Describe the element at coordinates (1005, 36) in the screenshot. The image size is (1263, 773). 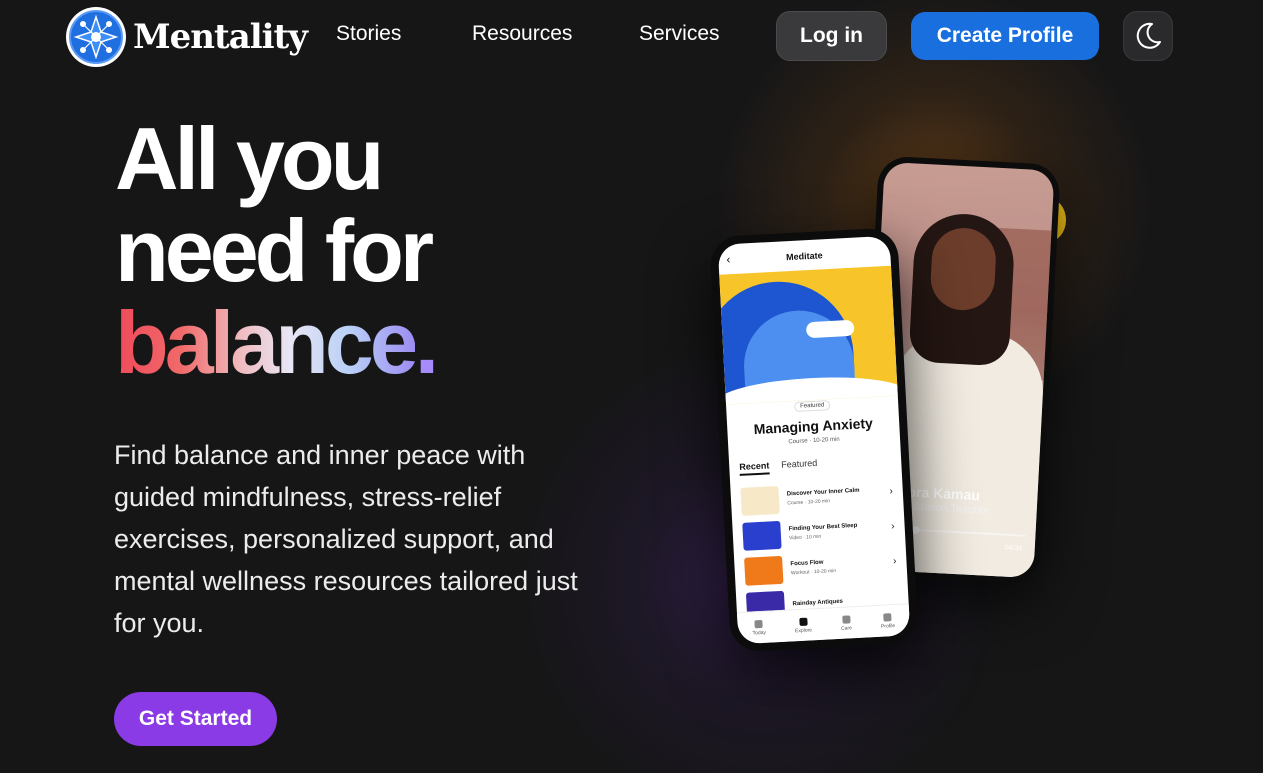
I see `create-profile-button: Create Profile` at that location.